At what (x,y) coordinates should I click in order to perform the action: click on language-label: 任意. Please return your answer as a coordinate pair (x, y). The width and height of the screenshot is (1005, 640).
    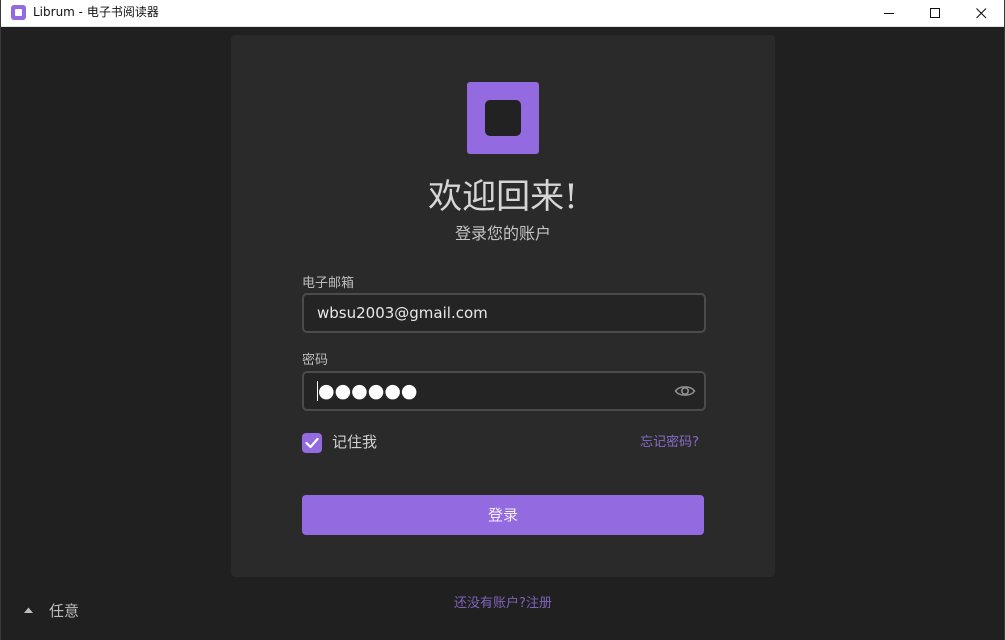
    Looking at the image, I should click on (64, 611).